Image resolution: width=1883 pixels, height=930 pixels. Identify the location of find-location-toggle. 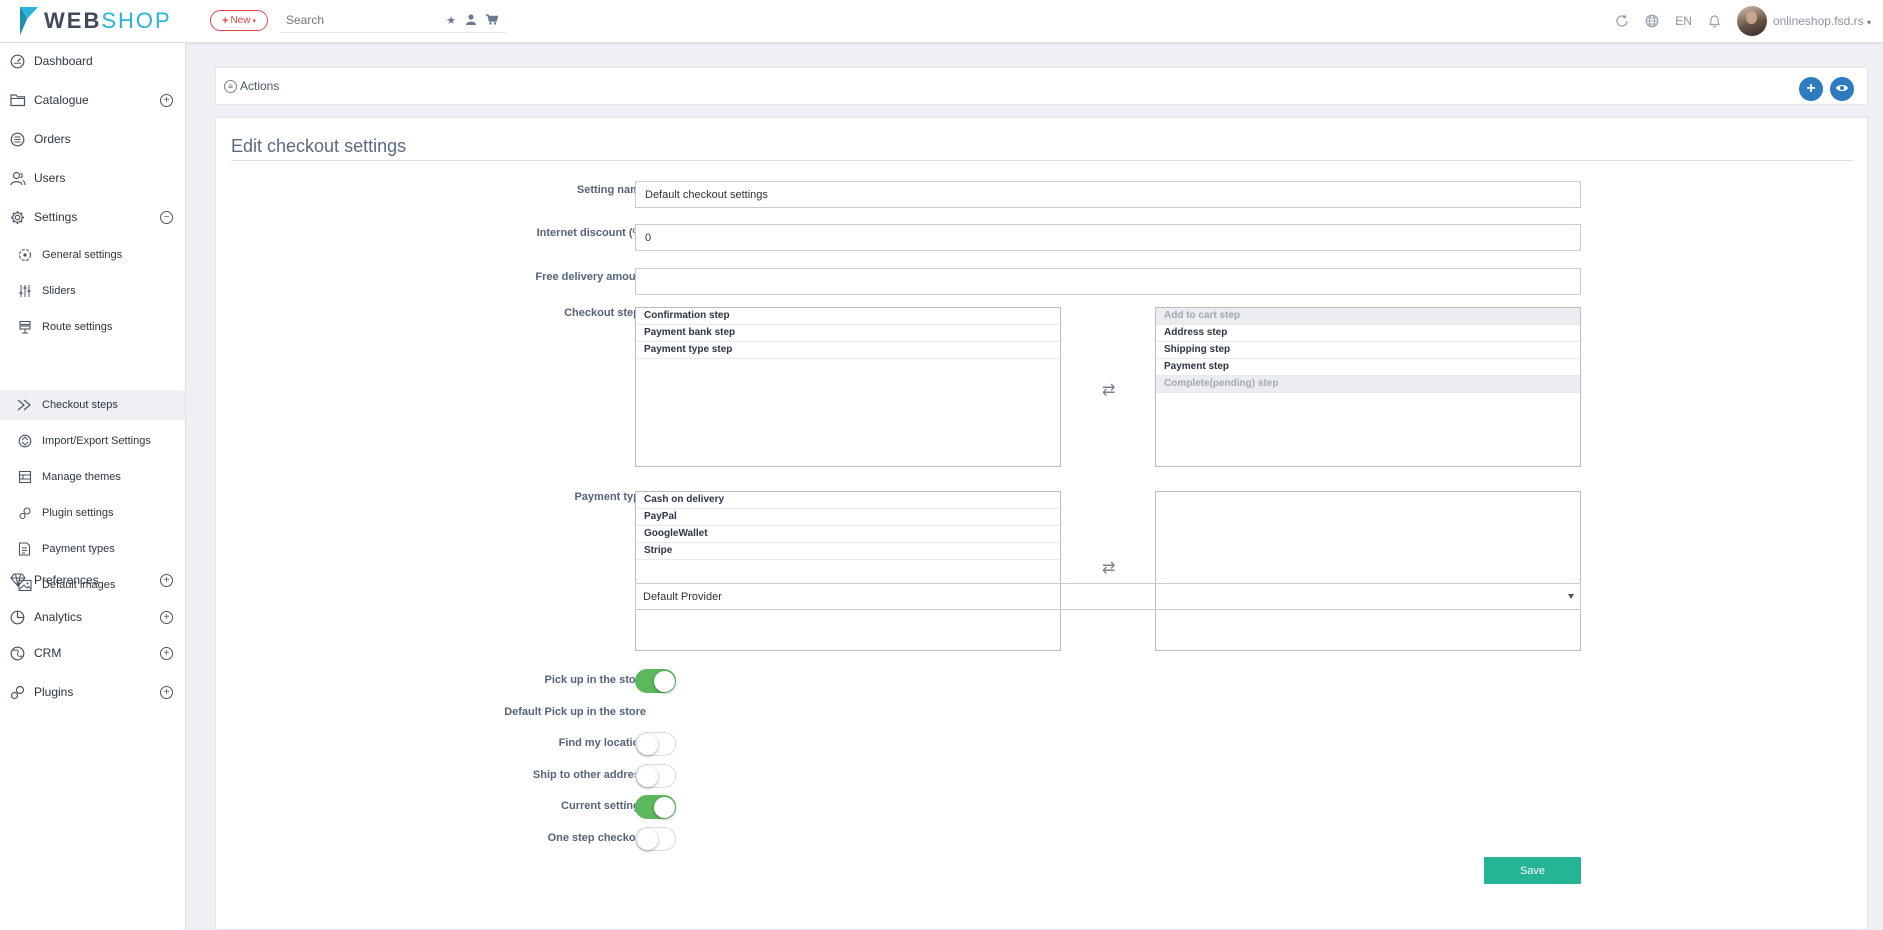
(655, 744).